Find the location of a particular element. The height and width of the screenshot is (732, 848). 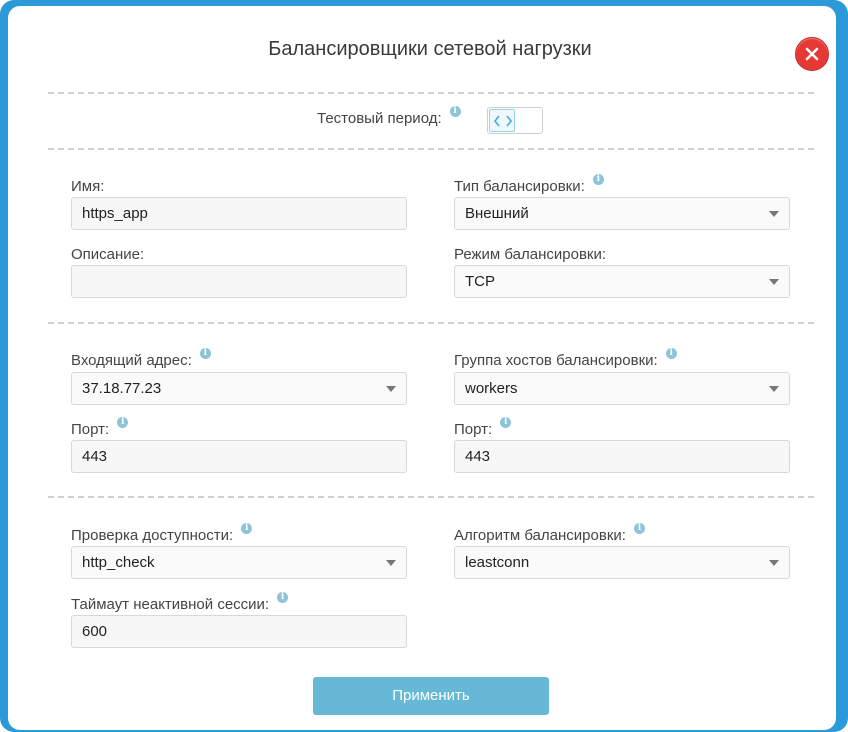

algorithm-label: Алгоритм балансировки: i is located at coordinates (549, 533).